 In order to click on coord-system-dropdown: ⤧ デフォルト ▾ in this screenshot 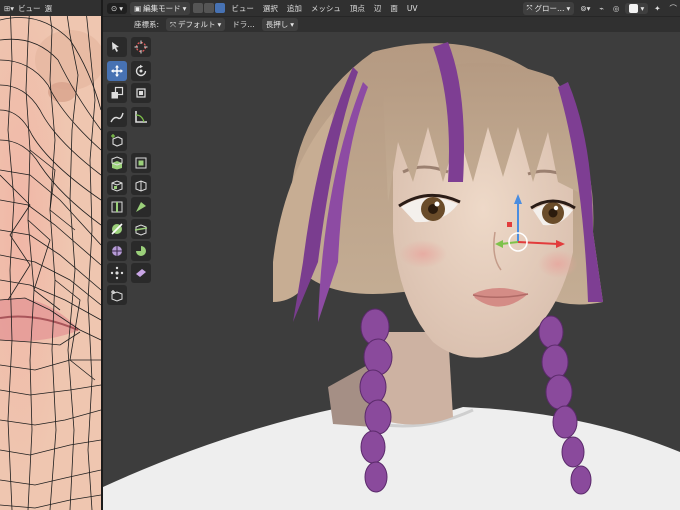, I will do `click(196, 24)`.